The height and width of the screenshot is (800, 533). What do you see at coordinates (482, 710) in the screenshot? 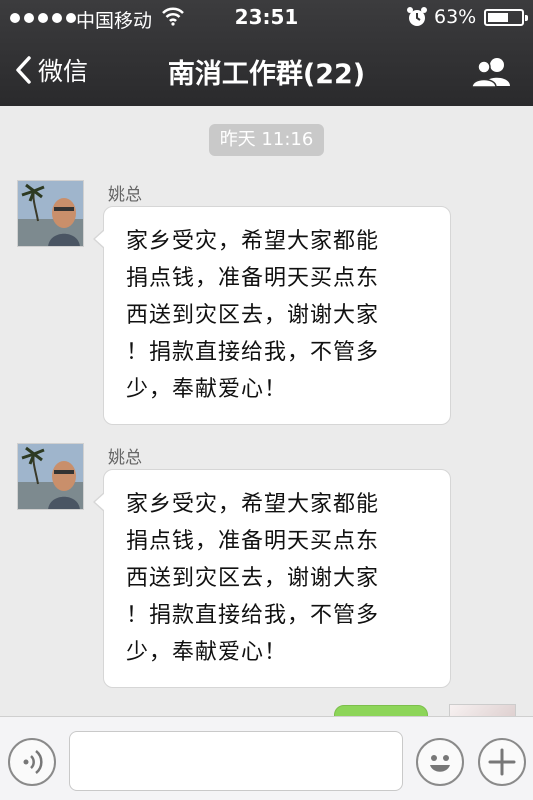
I see `my-avatar` at bounding box center [482, 710].